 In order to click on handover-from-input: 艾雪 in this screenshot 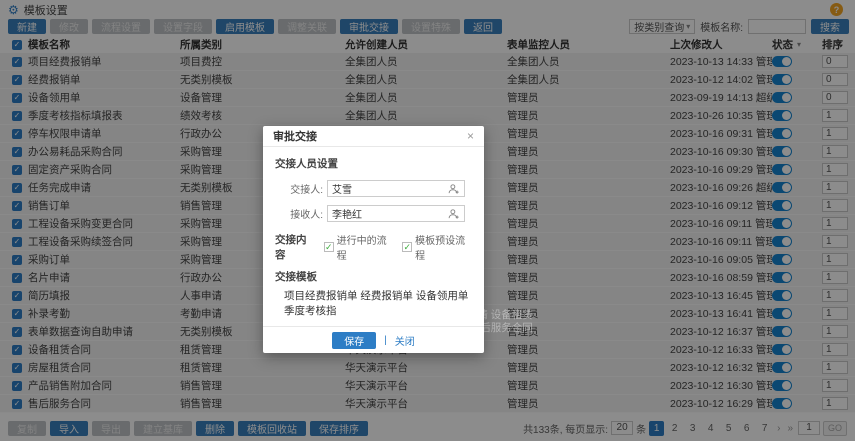, I will do `click(396, 188)`.